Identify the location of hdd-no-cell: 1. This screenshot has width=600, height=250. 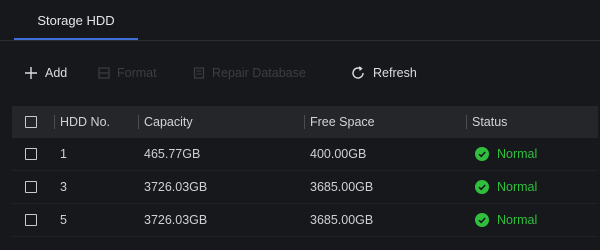
(63, 154).